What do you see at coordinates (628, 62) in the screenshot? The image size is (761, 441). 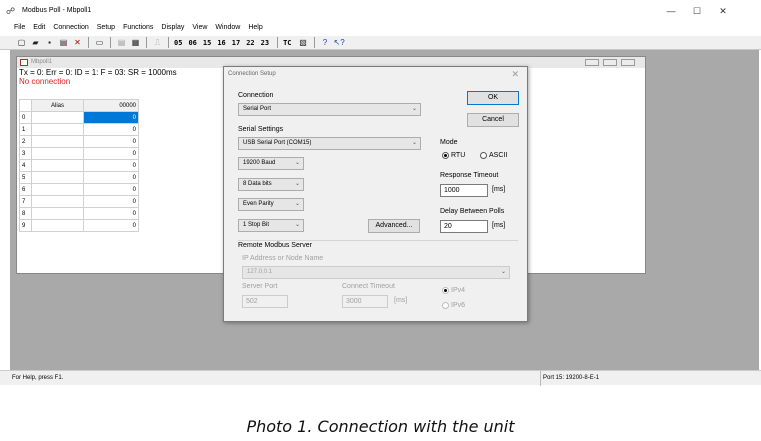 I see `child-close-button` at bounding box center [628, 62].